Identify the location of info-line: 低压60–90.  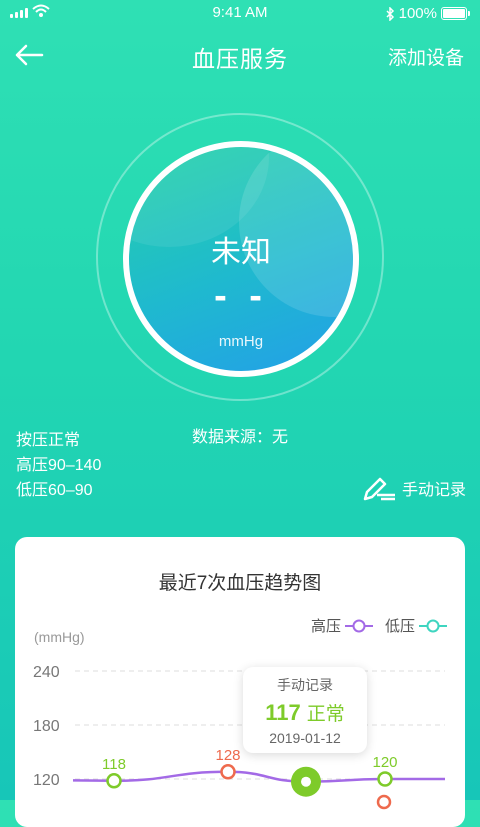
(54, 490).